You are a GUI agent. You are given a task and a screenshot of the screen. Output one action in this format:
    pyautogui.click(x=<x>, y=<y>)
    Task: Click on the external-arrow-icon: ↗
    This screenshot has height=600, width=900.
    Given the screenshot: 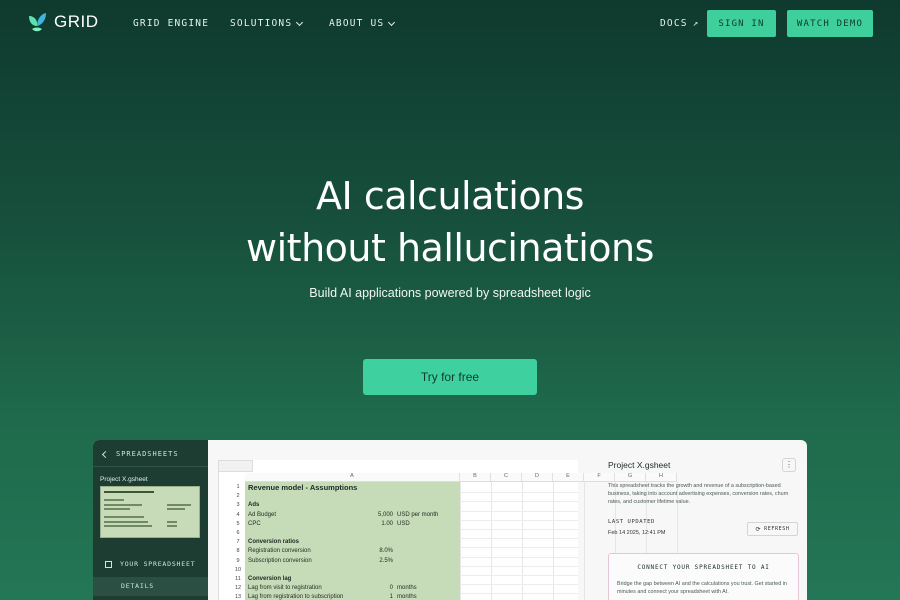 What is the action you would take?
    pyautogui.click(x=696, y=23)
    